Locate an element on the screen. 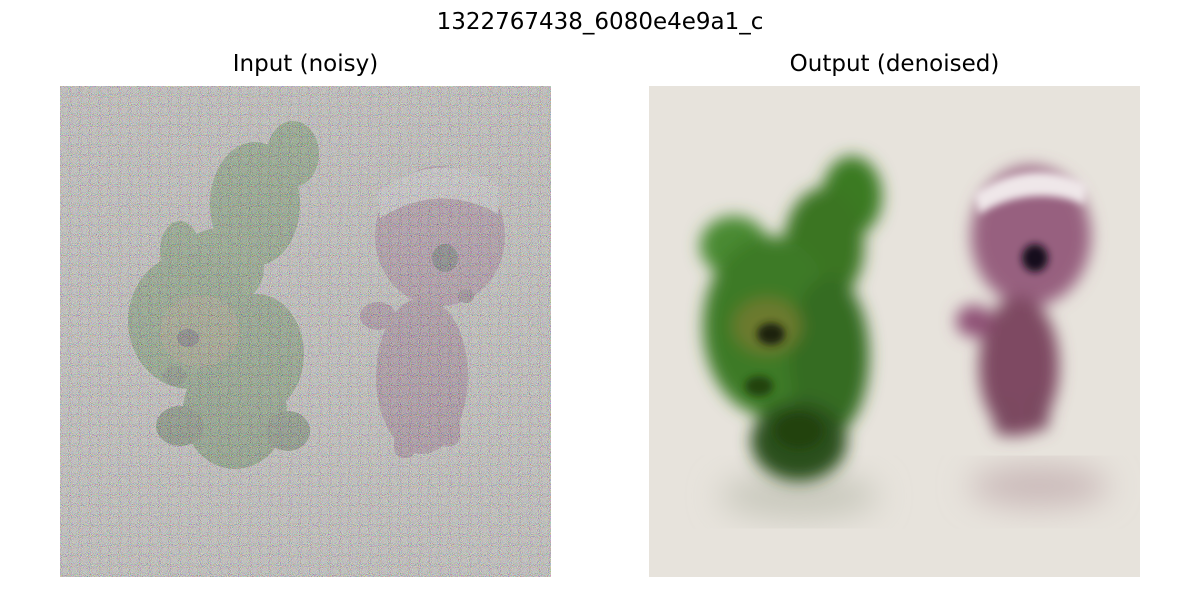  panel-title-output: Output (denoised) is located at coordinates (894, 64).